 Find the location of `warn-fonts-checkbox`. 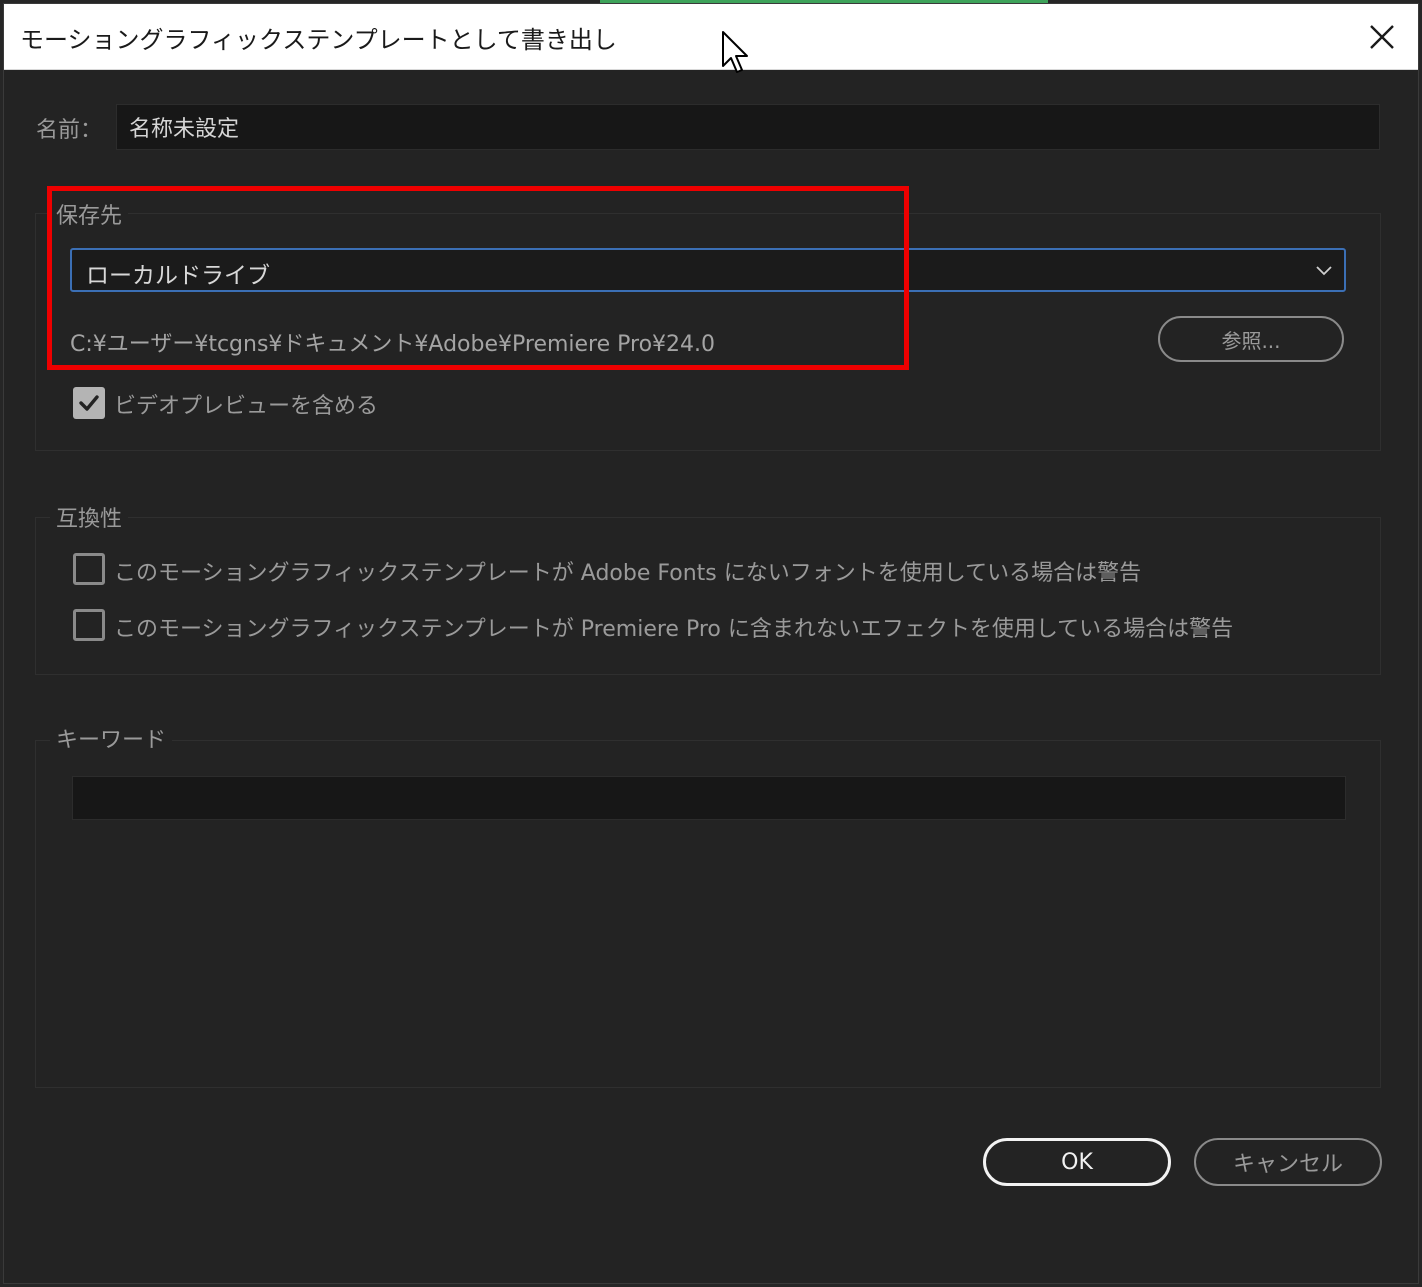

warn-fonts-checkbox is located at coordinates (89, 569).